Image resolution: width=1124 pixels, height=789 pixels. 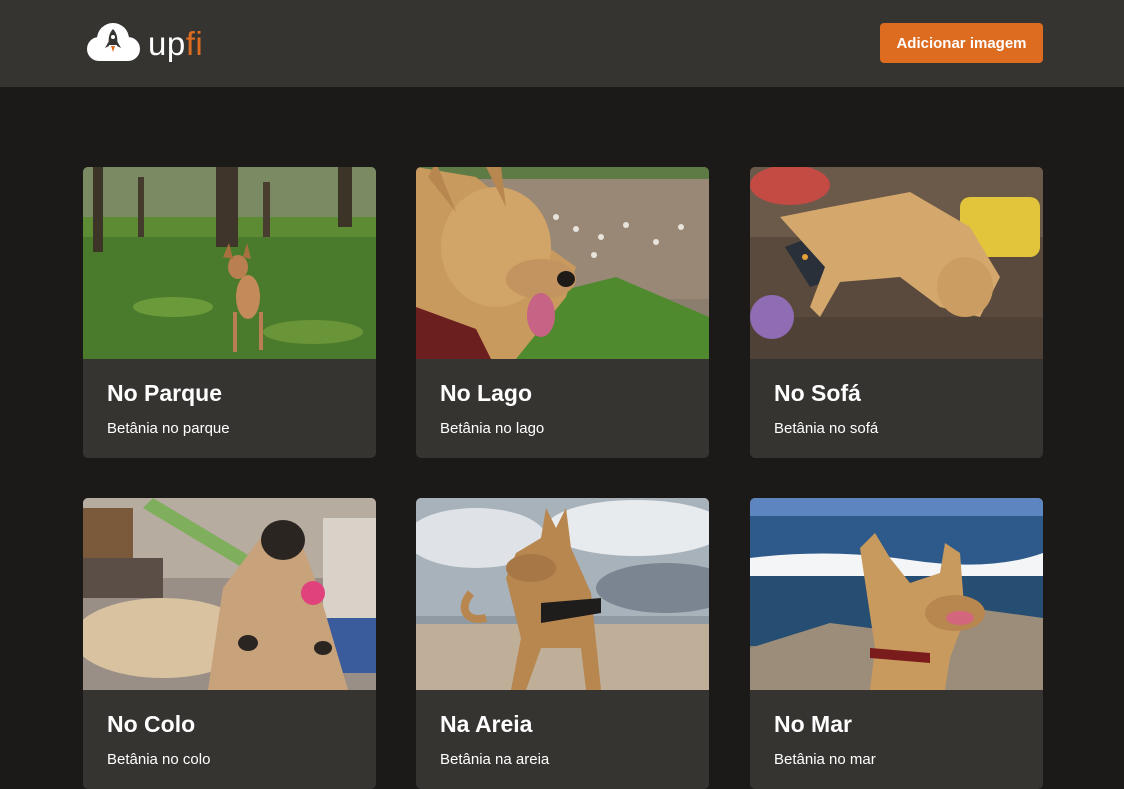 What do you see at coordinates (492, 428) in the screenshot?
I see `card-description: Betânia no lago` at bounding box center [492, 428].